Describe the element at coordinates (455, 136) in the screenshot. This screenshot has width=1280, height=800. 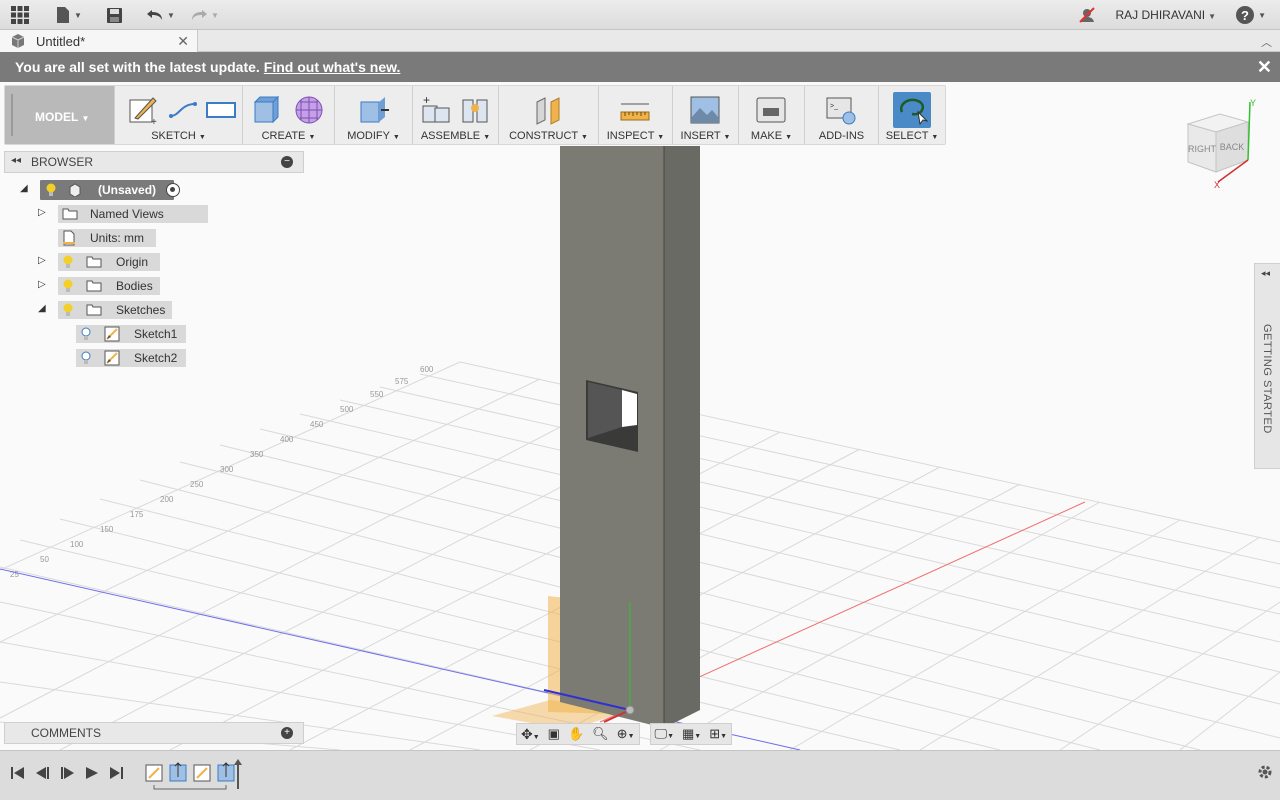
I see `assemble-group-label: ASSEMBLE ▼` at that location.